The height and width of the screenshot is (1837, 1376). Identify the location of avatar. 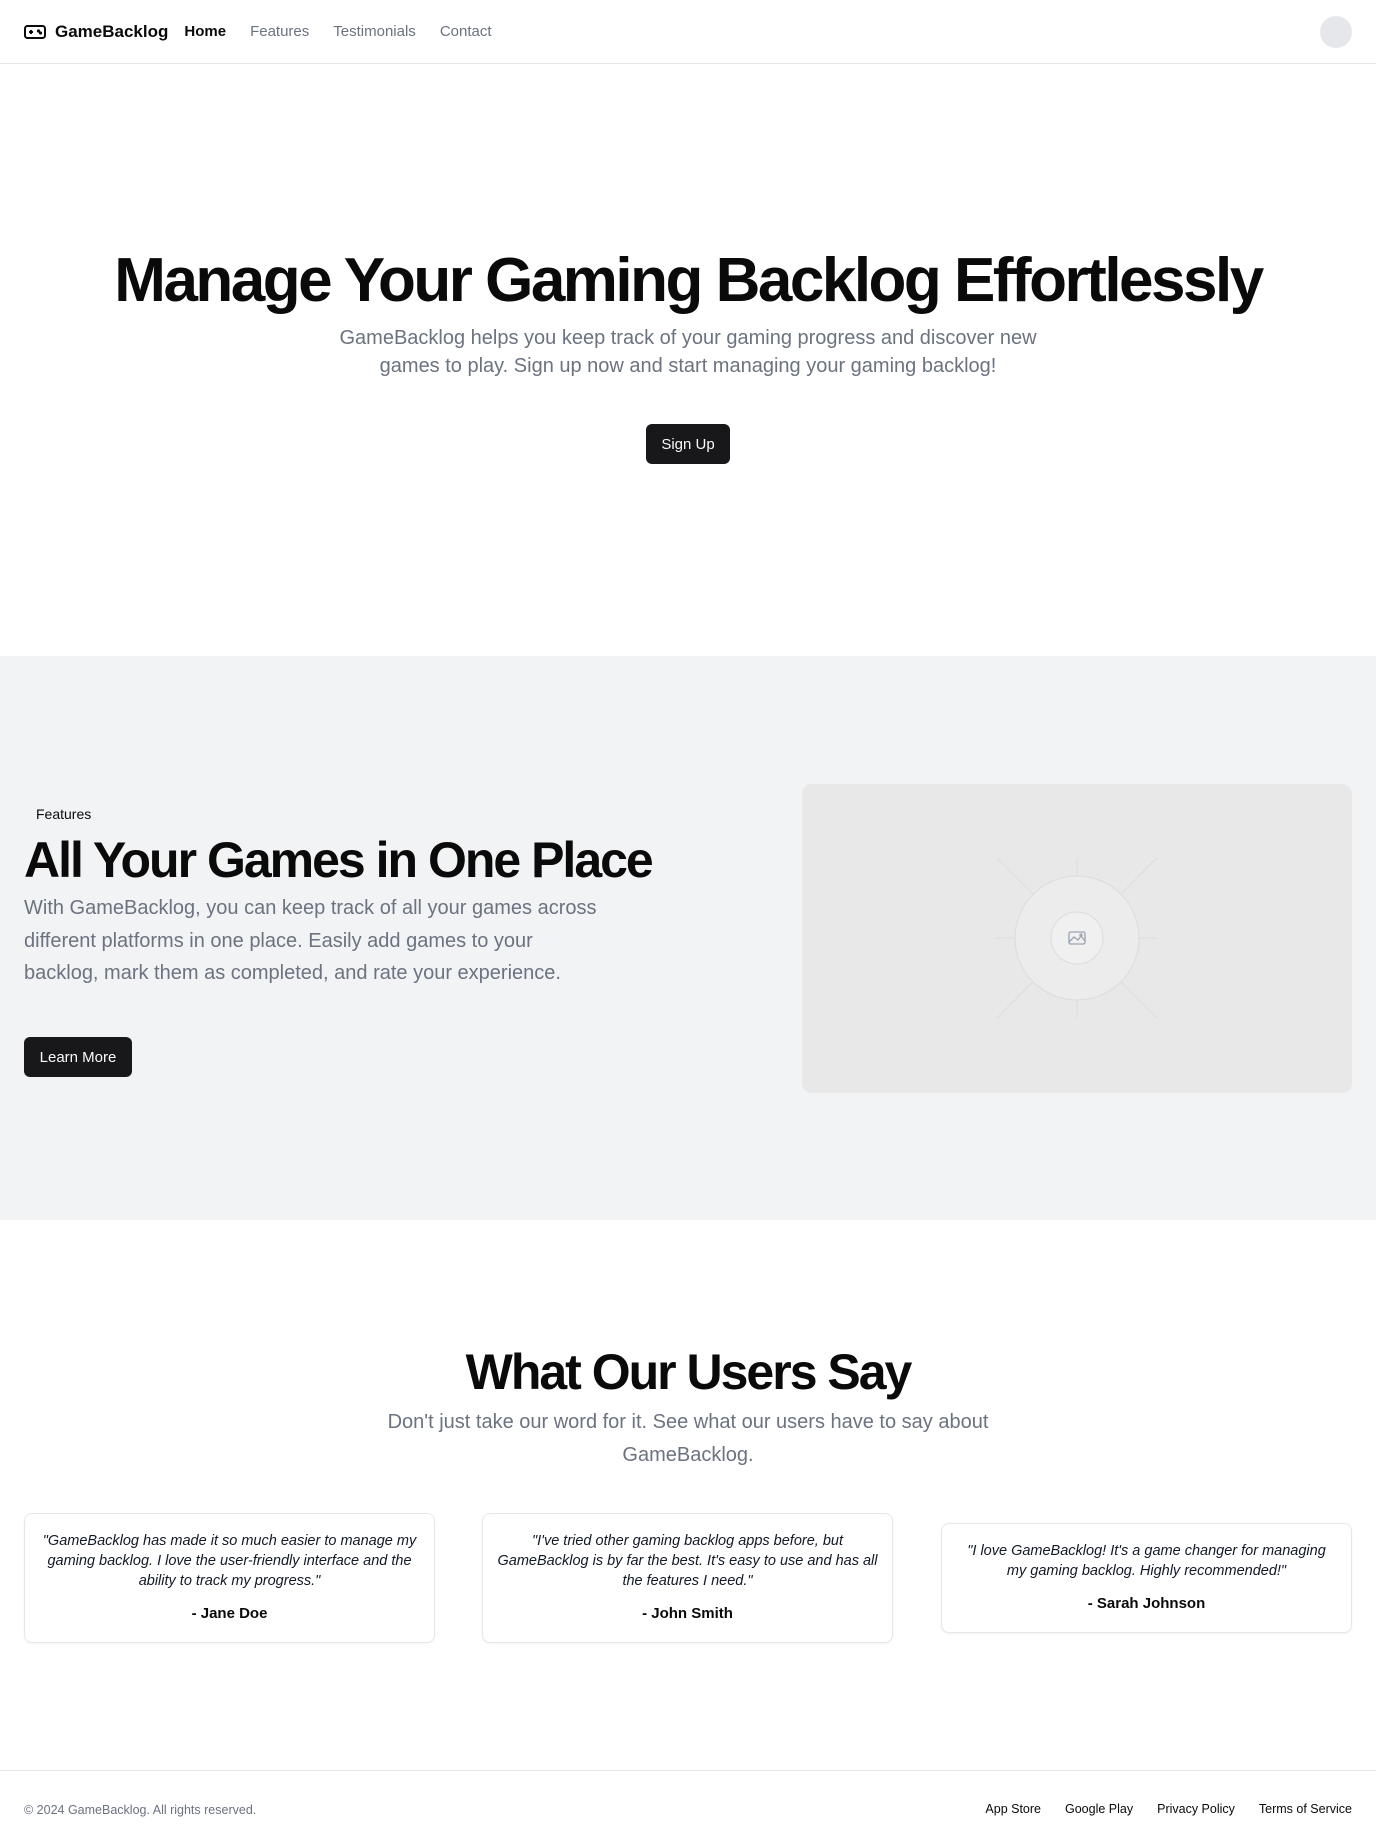
(1336, 32).